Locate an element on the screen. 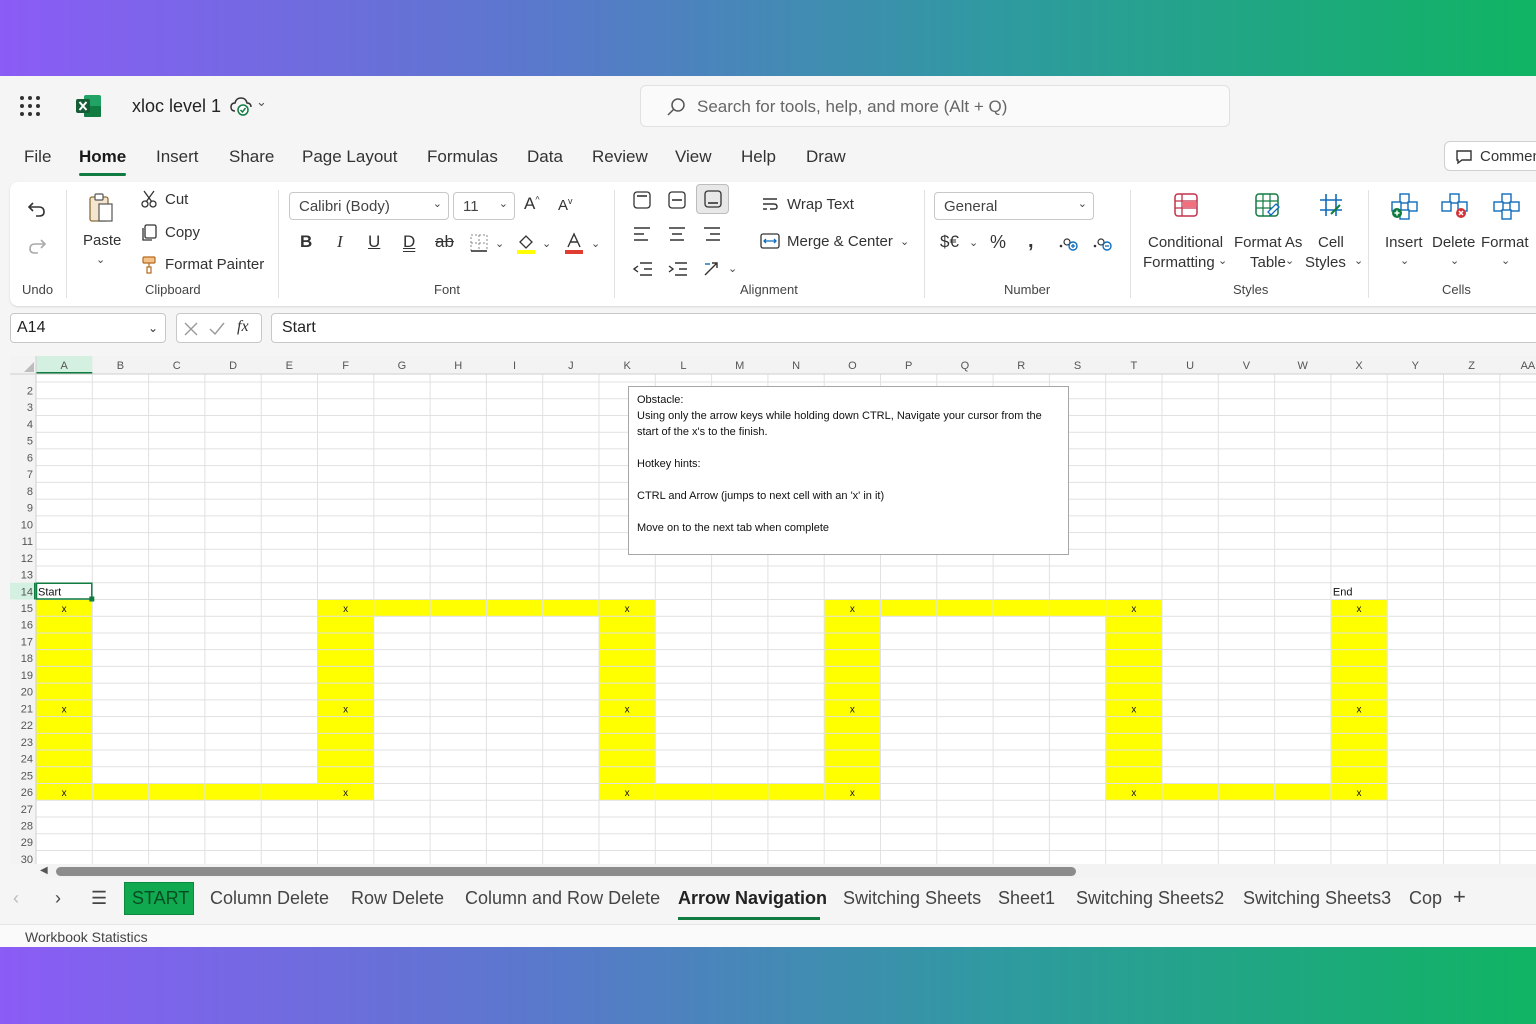  prev-sheet-icon: ‹ is located at coordinates (16, 898).